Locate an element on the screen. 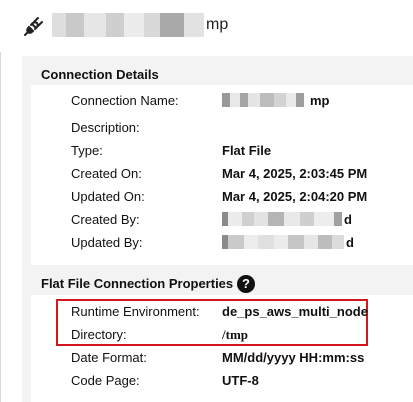  value-runtime-environment: de_ps_aws_multi_node is located at coordinates (295, 311).